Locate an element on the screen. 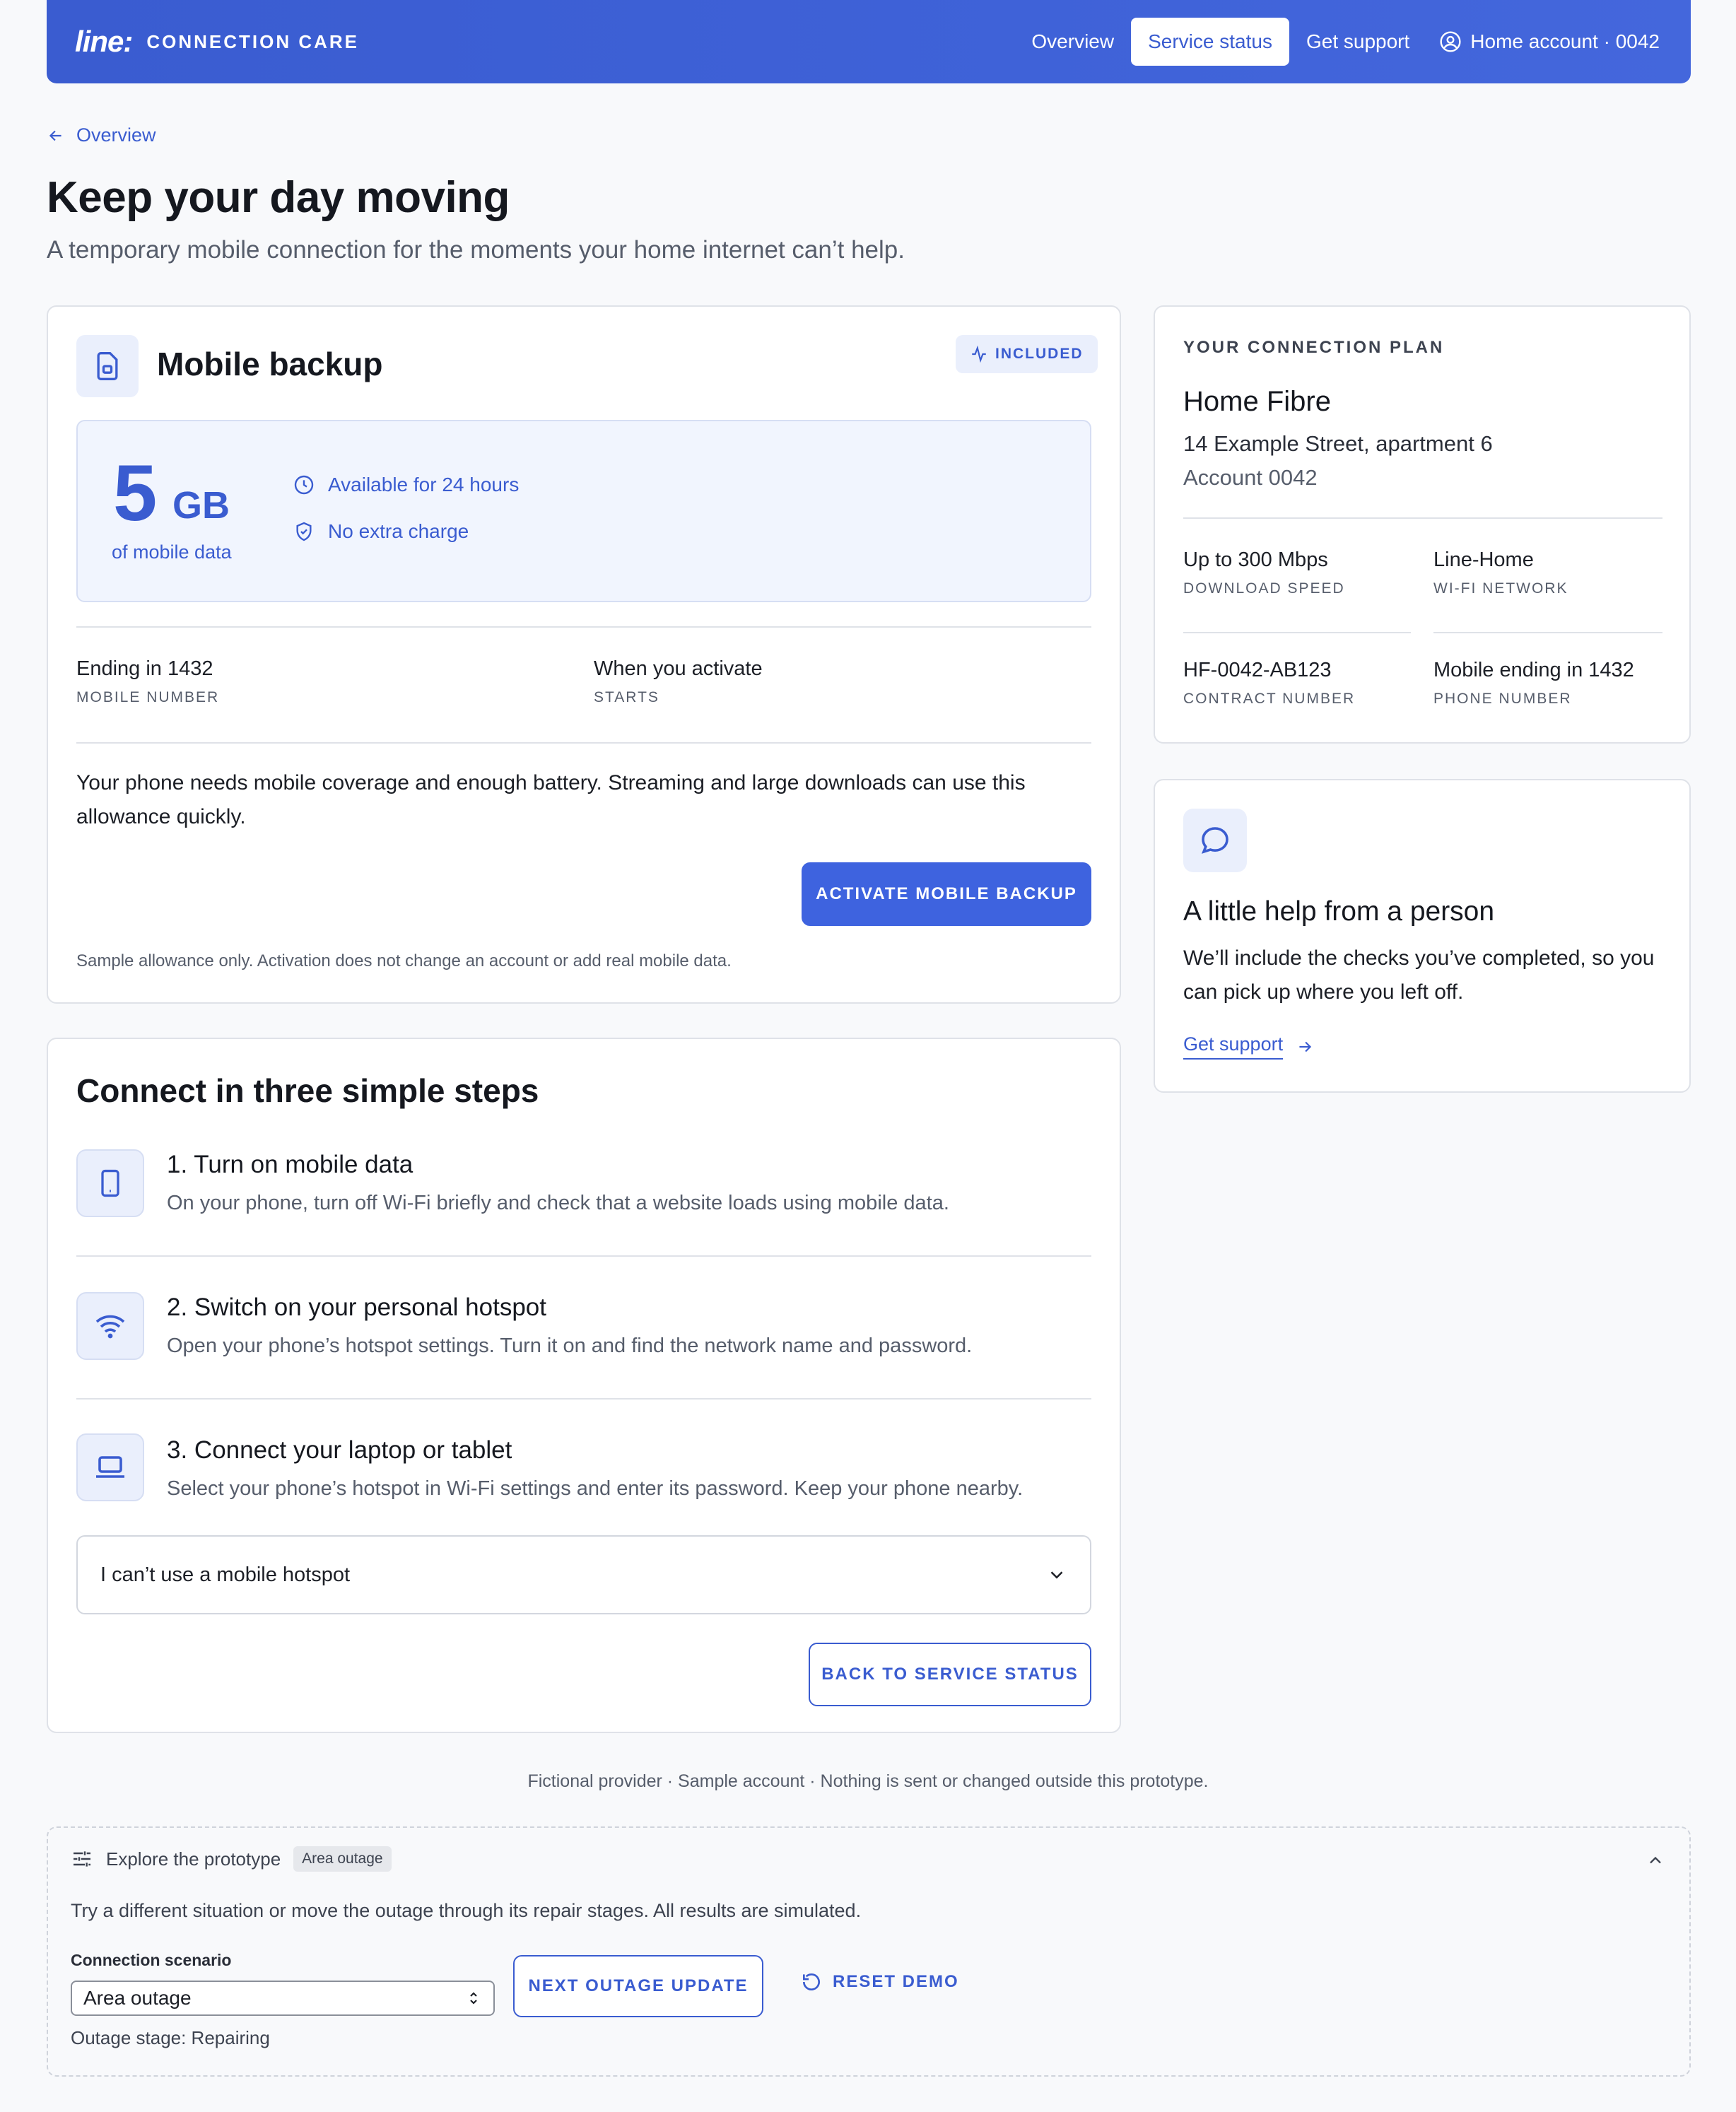  nav-get-support: Get support is located at coordinates (1357, 42).